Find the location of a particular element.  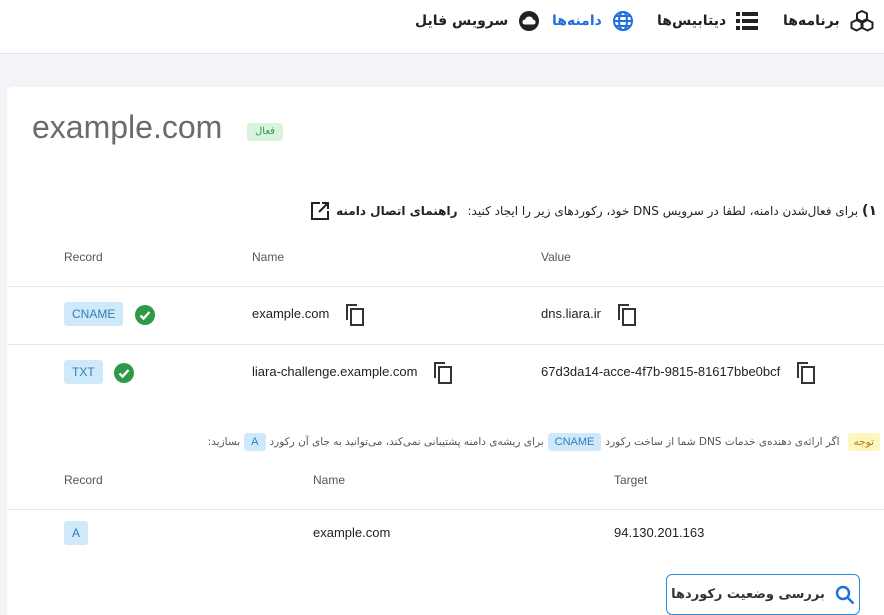

nav-item-label: برنامه‌ها is located at coordinates (811, 21).